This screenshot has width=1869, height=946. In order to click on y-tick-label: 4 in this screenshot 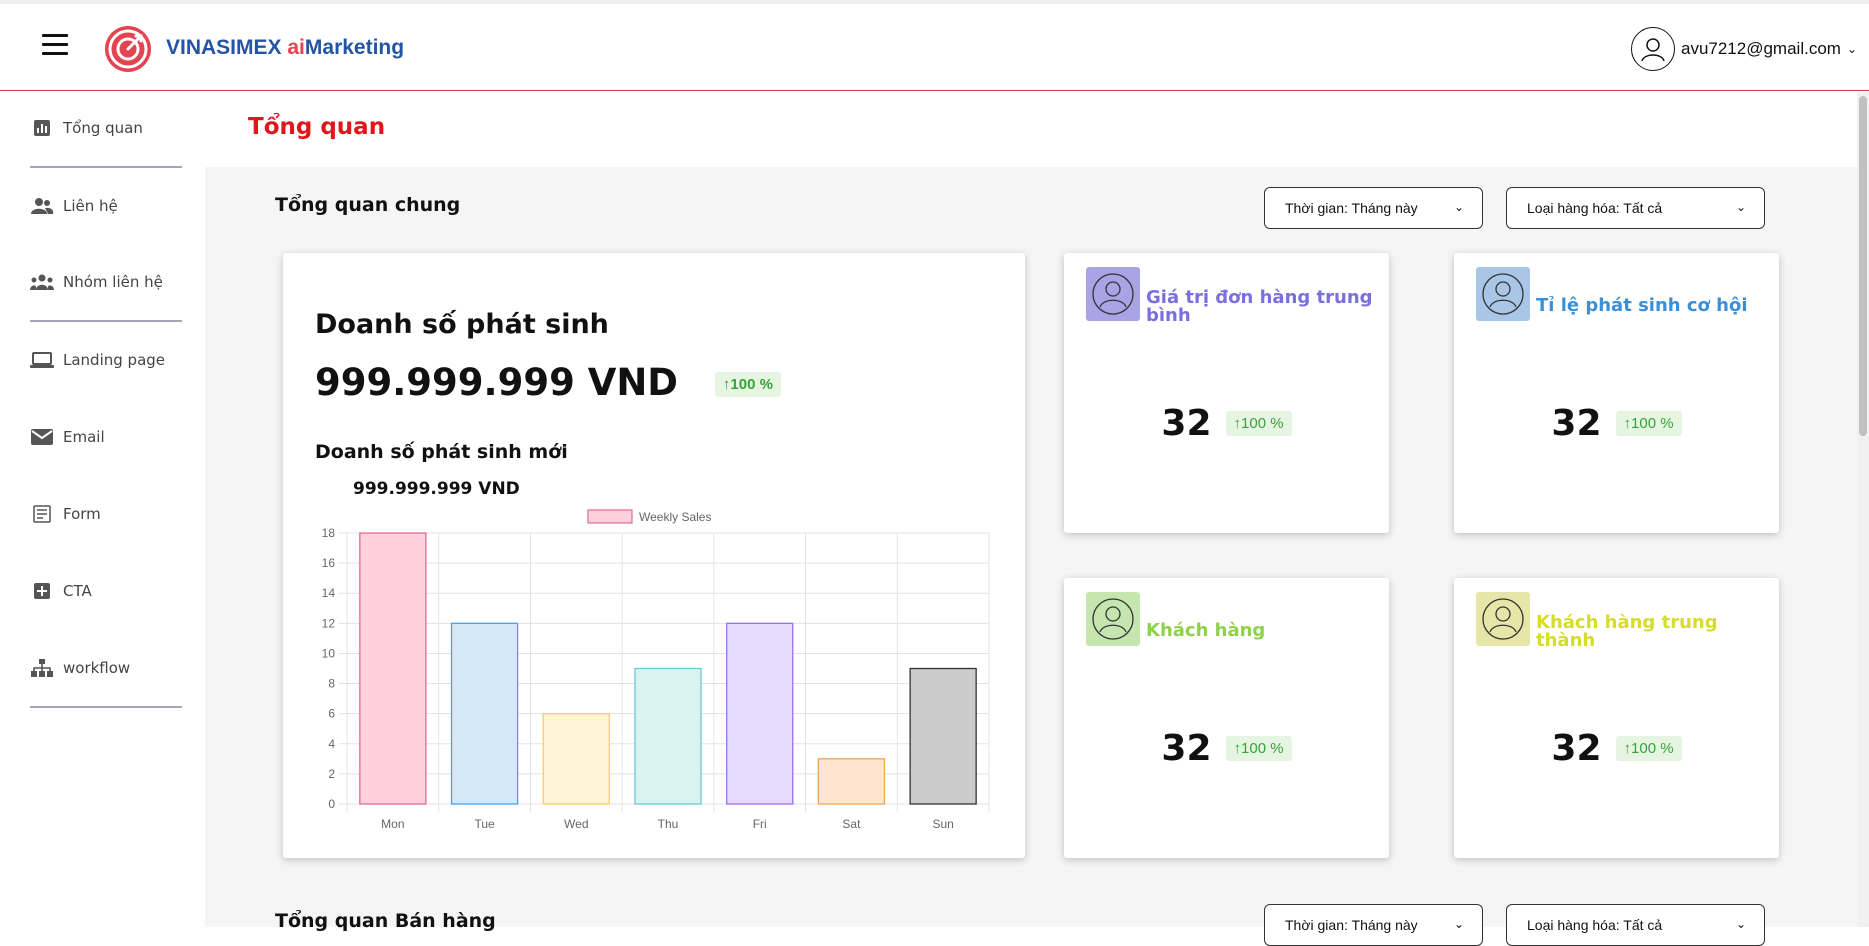, I will do `click(331, 744)`.